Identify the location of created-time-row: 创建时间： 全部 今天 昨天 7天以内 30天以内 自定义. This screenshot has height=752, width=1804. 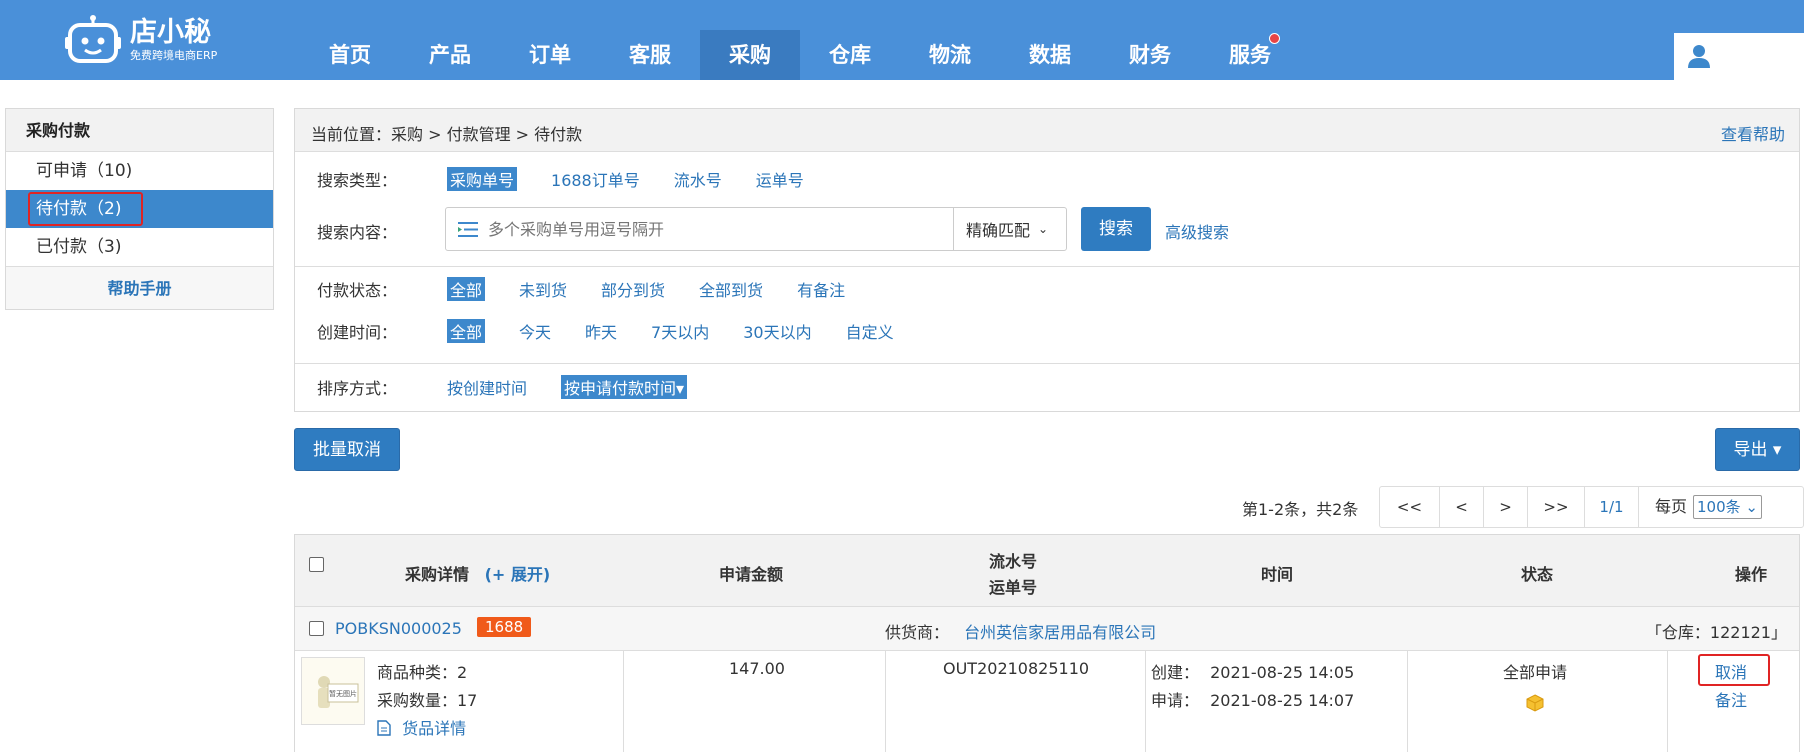
(611, 331).